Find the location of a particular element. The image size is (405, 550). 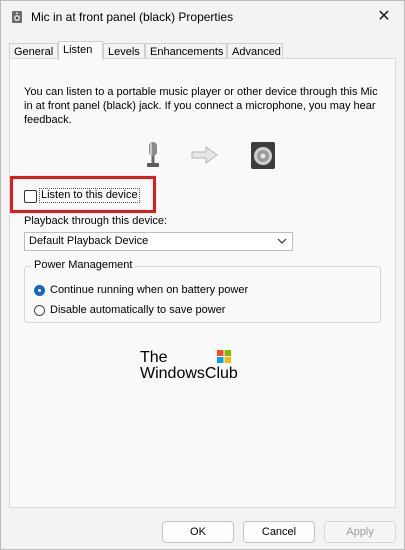

watermark-line2: WindowsClub is located at coordinates (189, 373).